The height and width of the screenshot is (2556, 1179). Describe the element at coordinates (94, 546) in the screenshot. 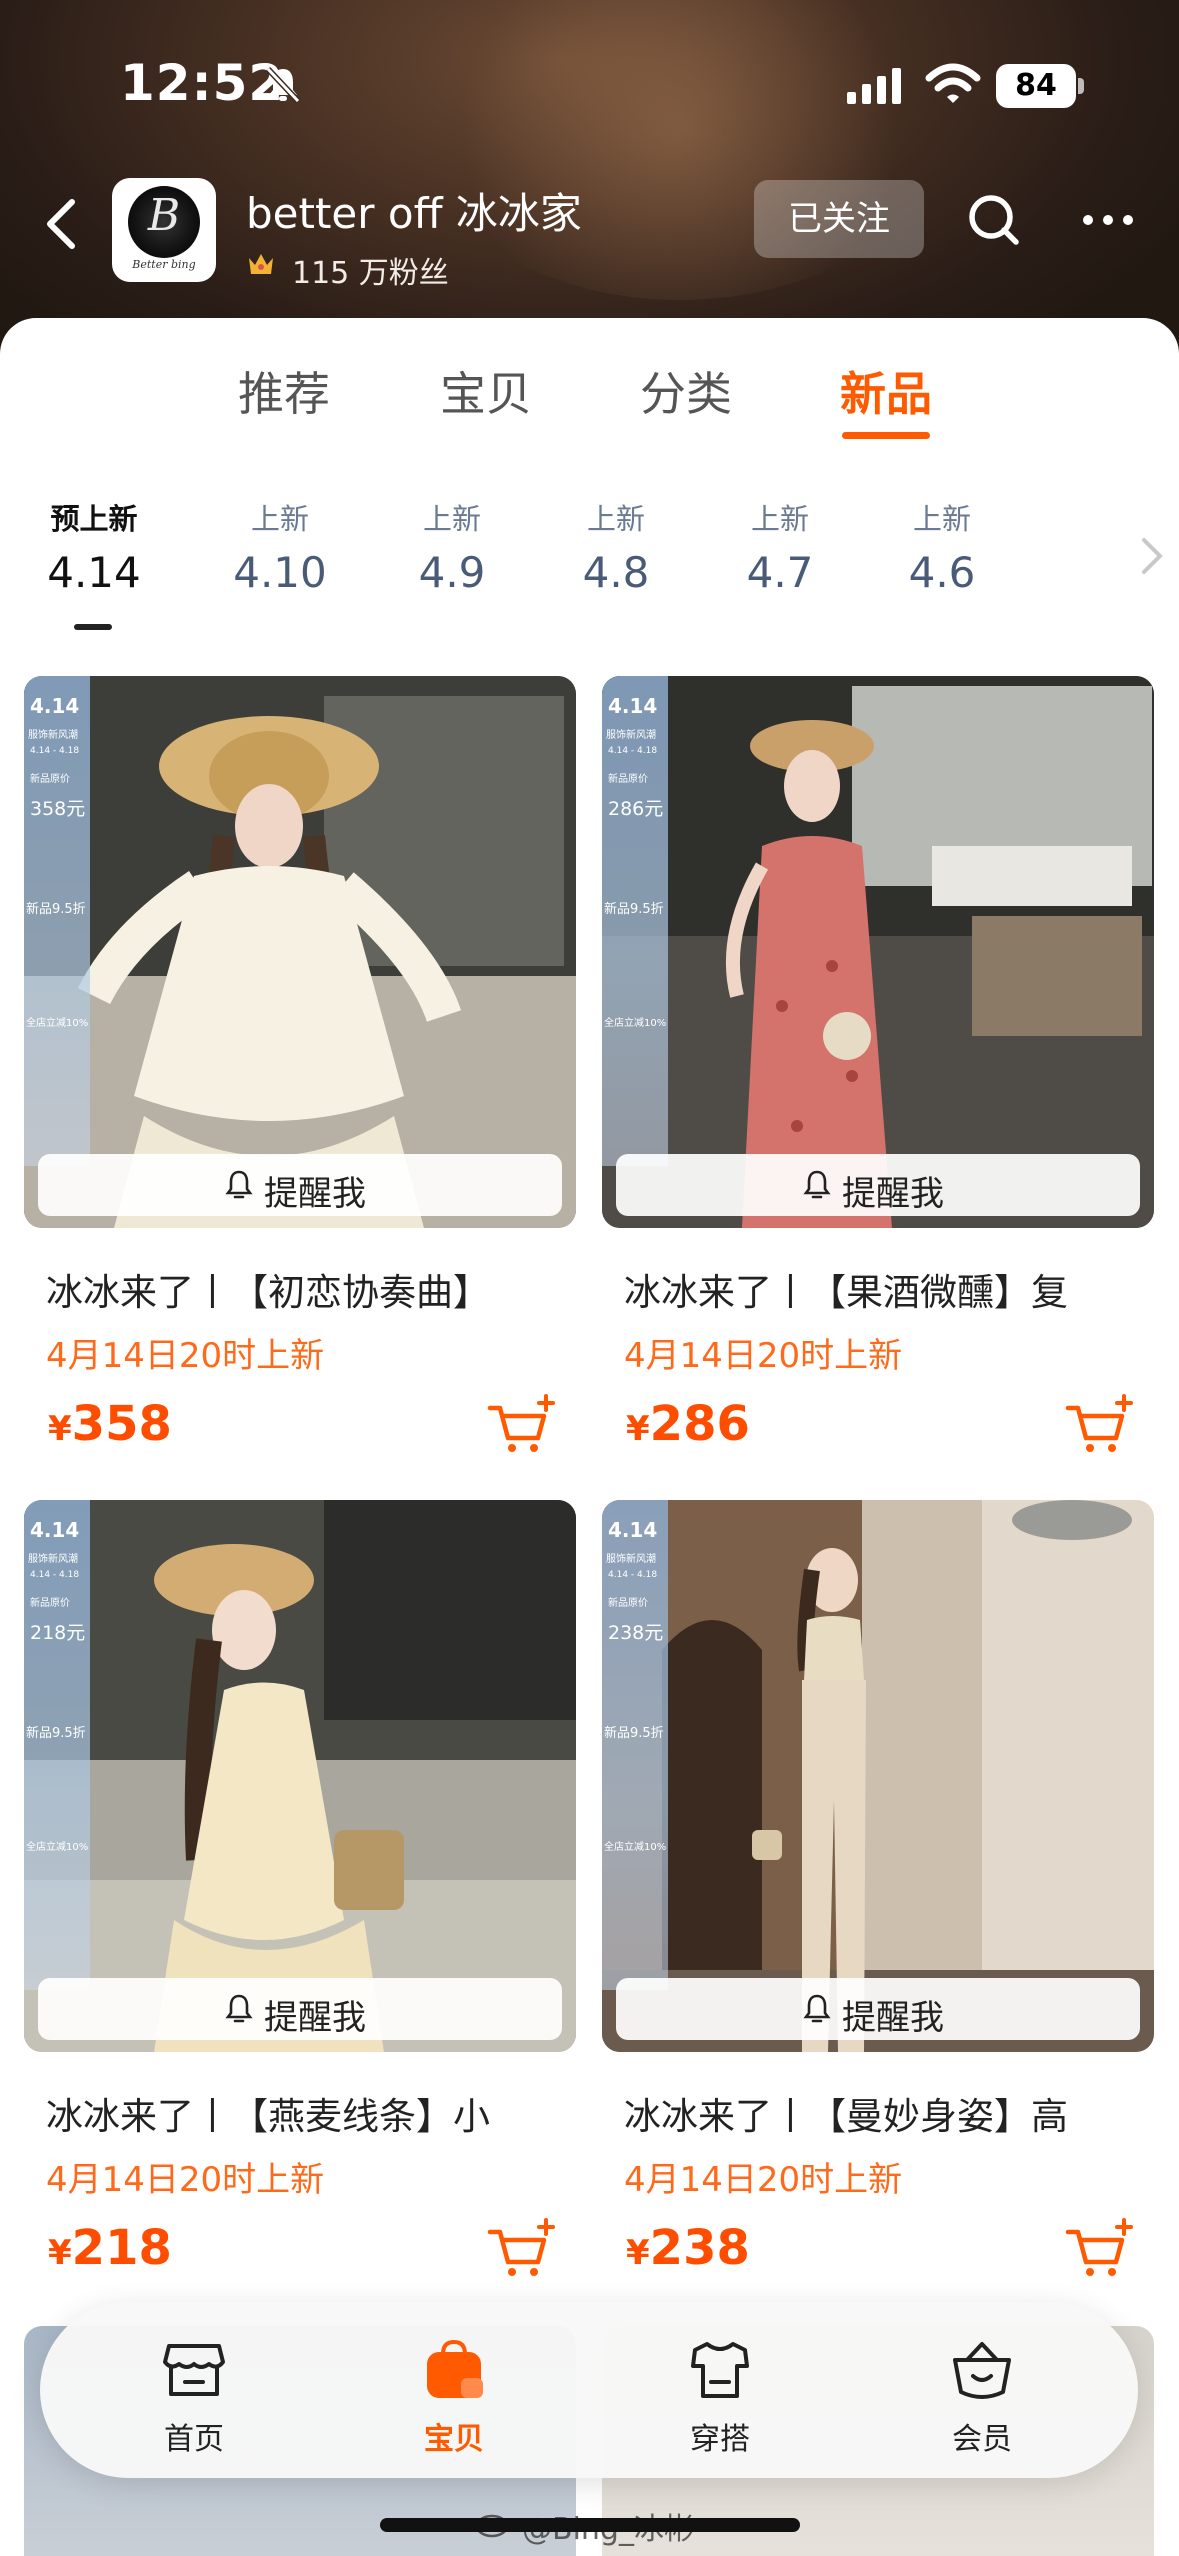

I see `date-tab-4-14: 预上新 4.14` at that location.